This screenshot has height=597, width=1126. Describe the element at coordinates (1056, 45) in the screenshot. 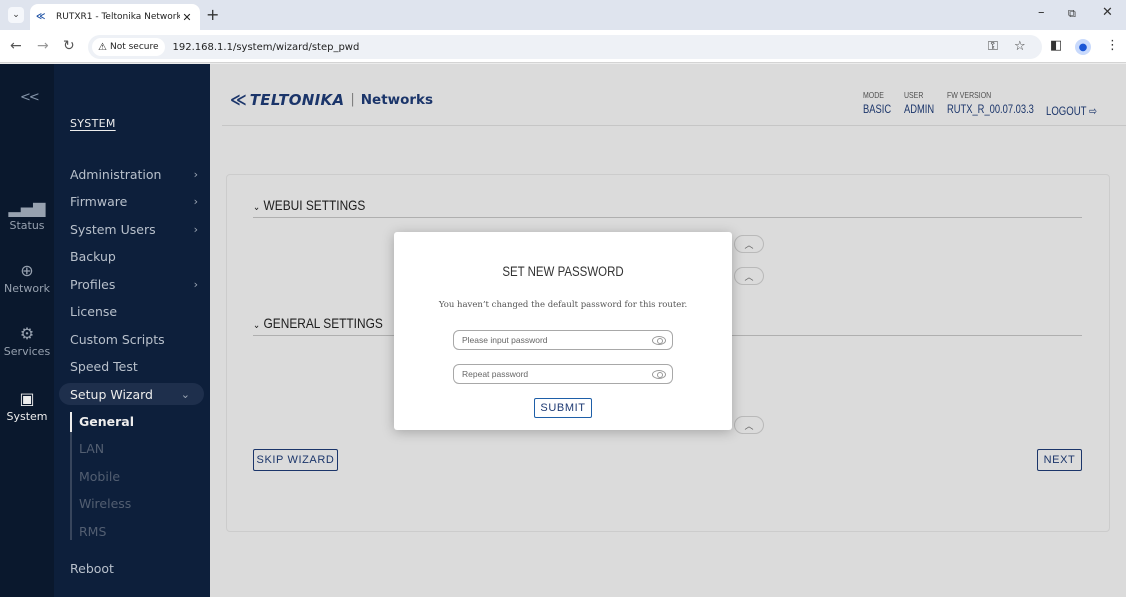

I see `side-panel-icon: ◧` at that location.